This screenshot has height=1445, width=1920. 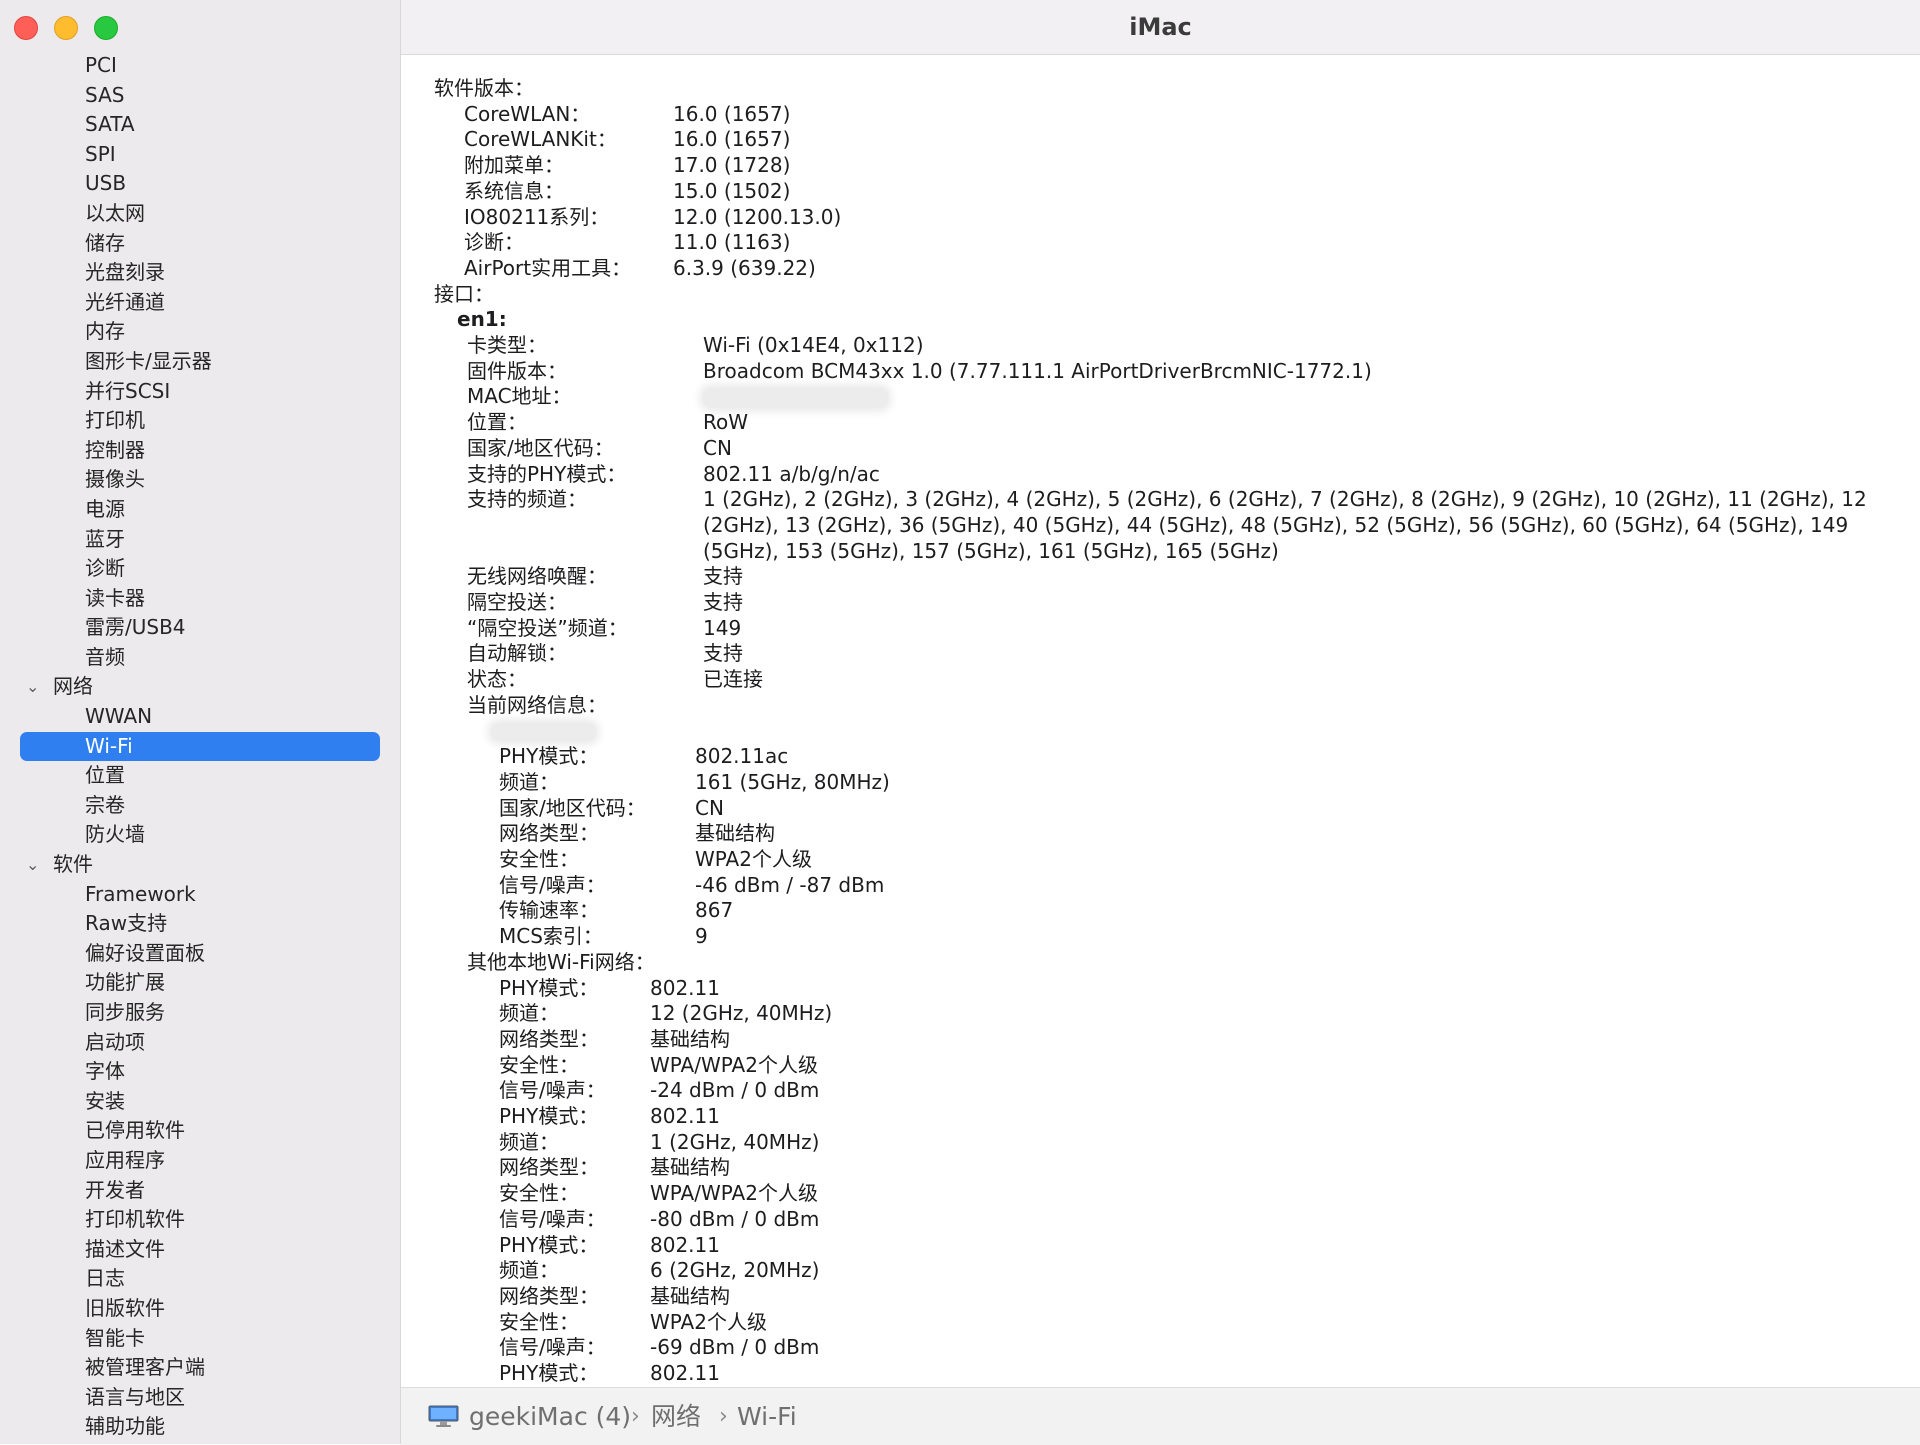 What do you see at coordinates (200, 451) in the screenshot?
I see `sidebar-item: 控制器` at bounding box center [200, 451].